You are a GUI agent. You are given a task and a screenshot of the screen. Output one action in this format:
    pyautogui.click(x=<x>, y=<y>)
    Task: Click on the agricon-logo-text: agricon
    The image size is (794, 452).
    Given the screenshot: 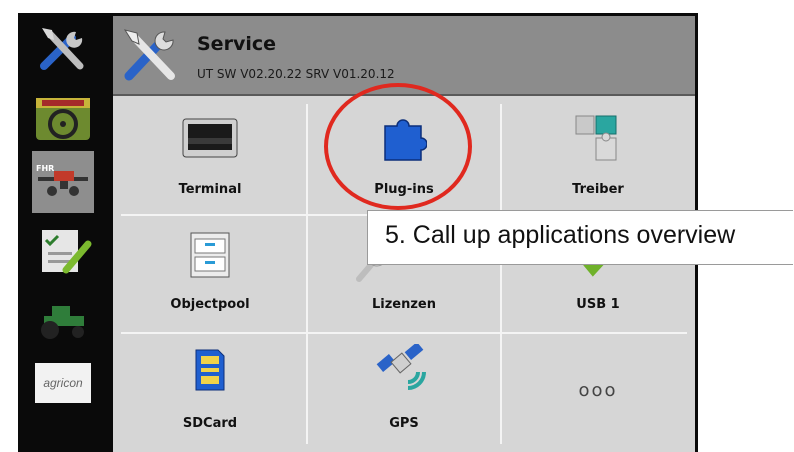 What is the action you would take?
    pyautogui.click(x=63, y=383)
    